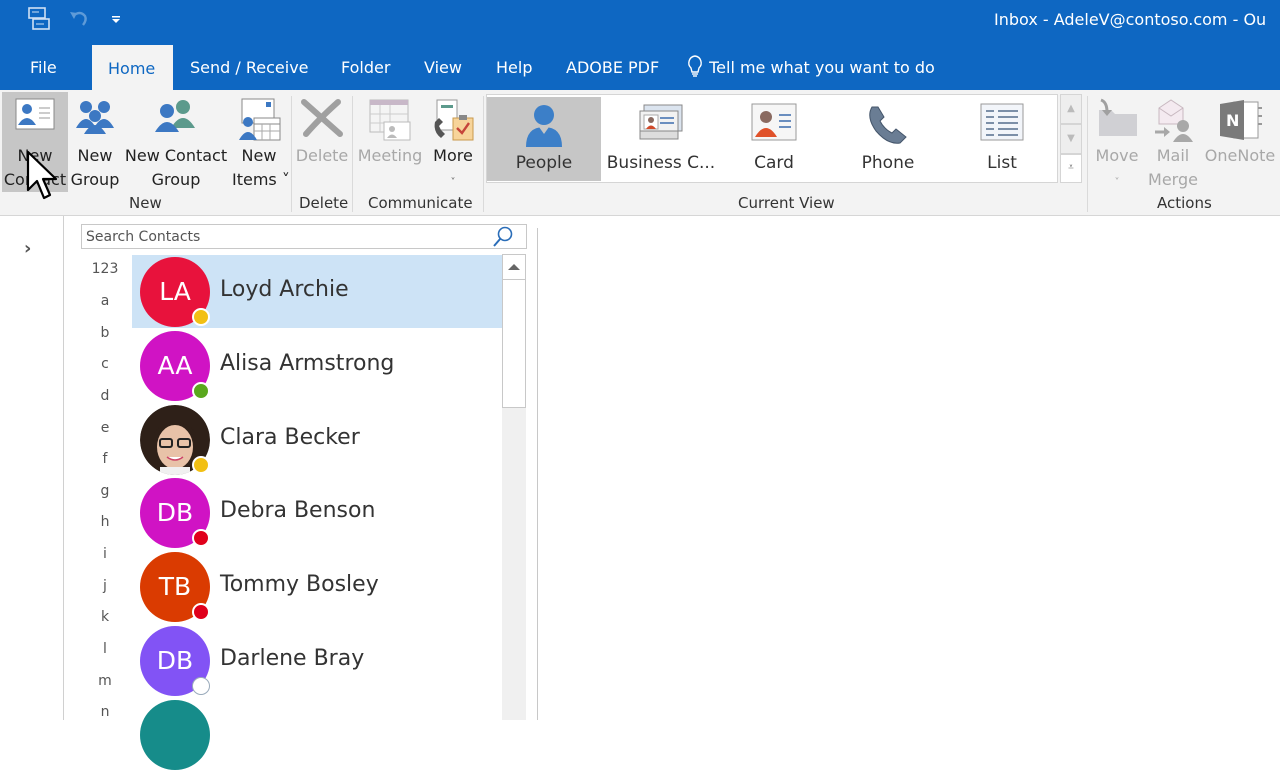  Describe the element at coordinates (298, 510) in the screenshot. I see `contact-name: Debra Benson` at that location.